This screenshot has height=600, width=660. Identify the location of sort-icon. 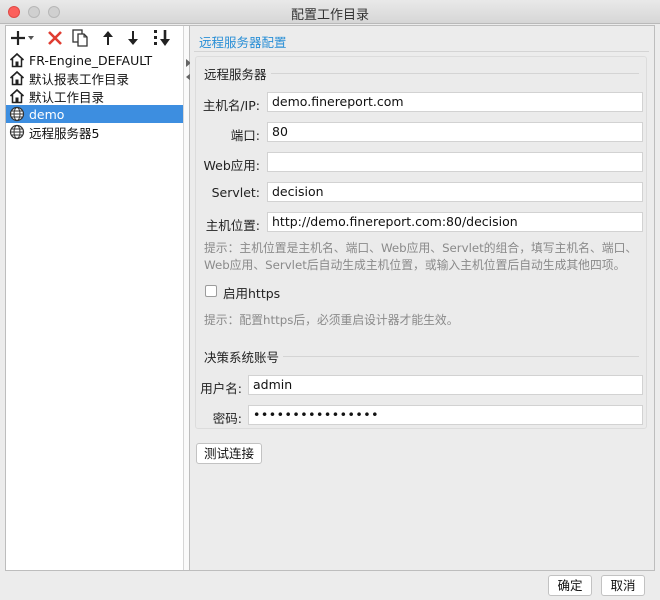
(162, 38).